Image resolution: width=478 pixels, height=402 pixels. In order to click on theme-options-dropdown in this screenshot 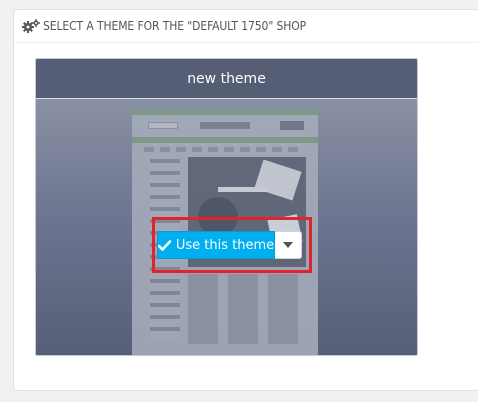, I will do `click(288, 245)`.